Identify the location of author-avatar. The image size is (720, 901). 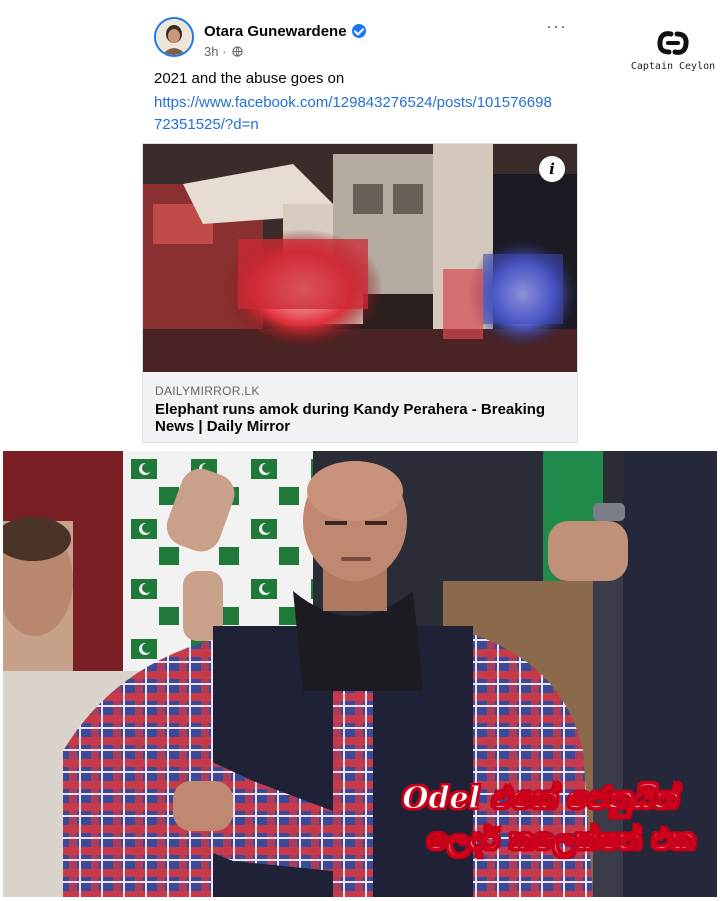
(174, 37).